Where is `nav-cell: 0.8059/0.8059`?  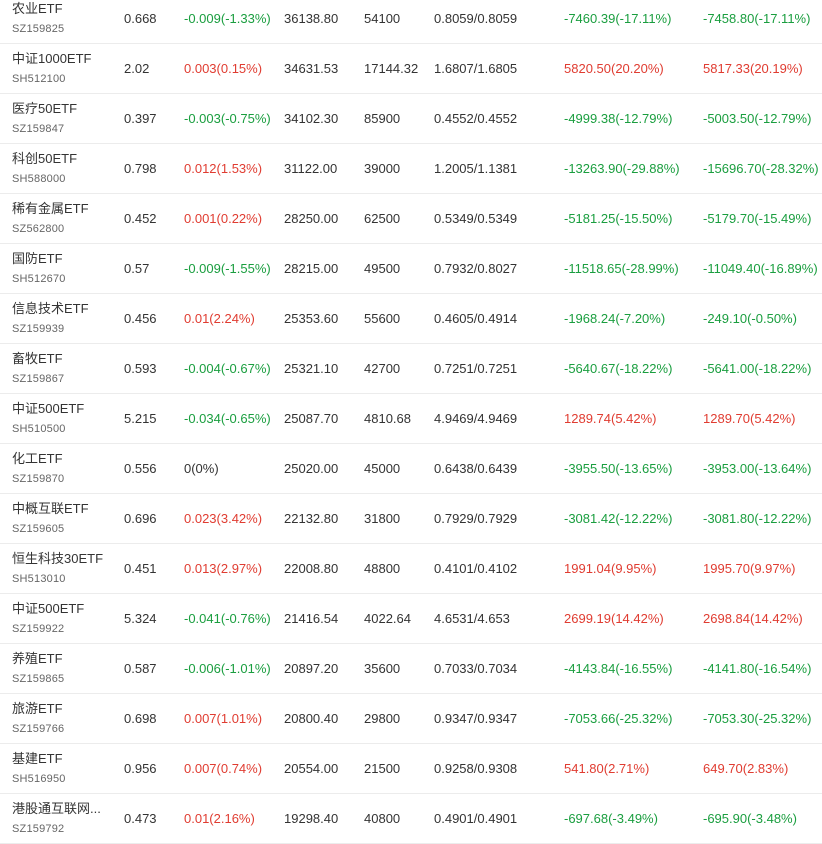 nav-cell: 0.8059/0.8059 is located at coordinates (476, 18).